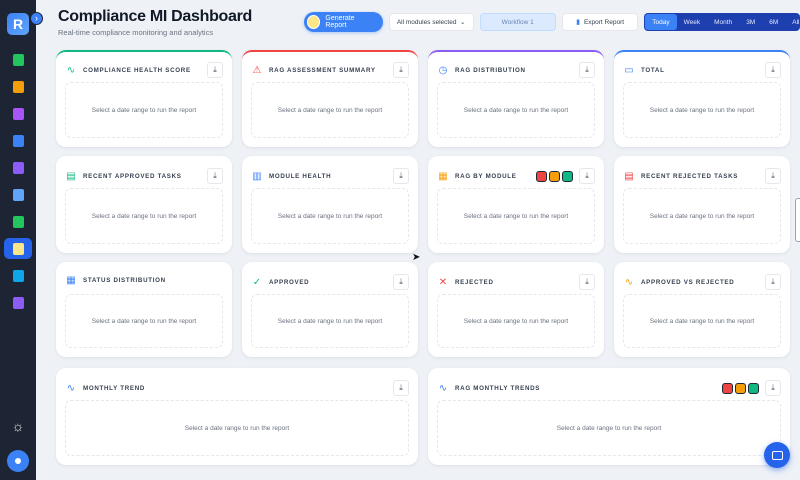 This screenshot has height=480, width=800. What do you see at coordinates (702, 282) in the screenshot?
I see `card-header: ∿ APPROVED VS REJECTED ⤓` at bounding box center [702, 282].